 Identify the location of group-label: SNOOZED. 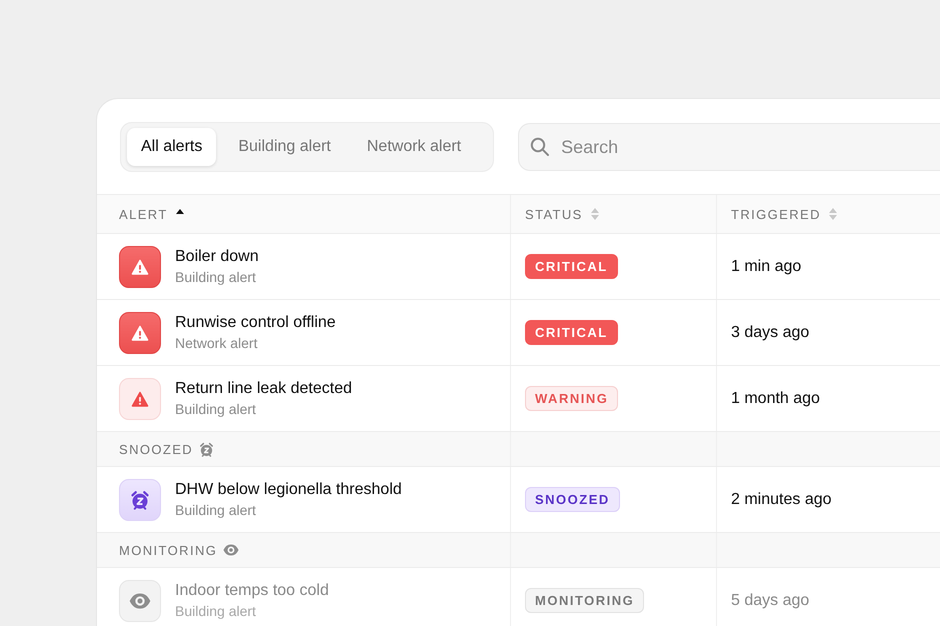
(156, 449).